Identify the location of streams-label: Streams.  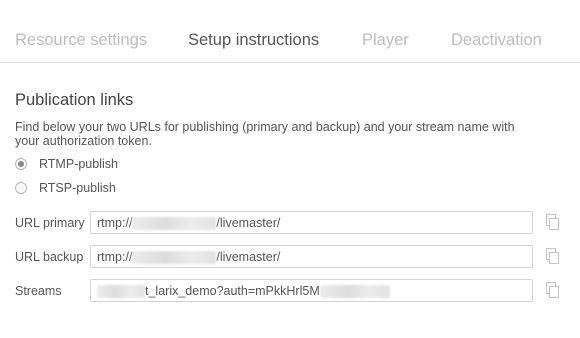
(38, 291).